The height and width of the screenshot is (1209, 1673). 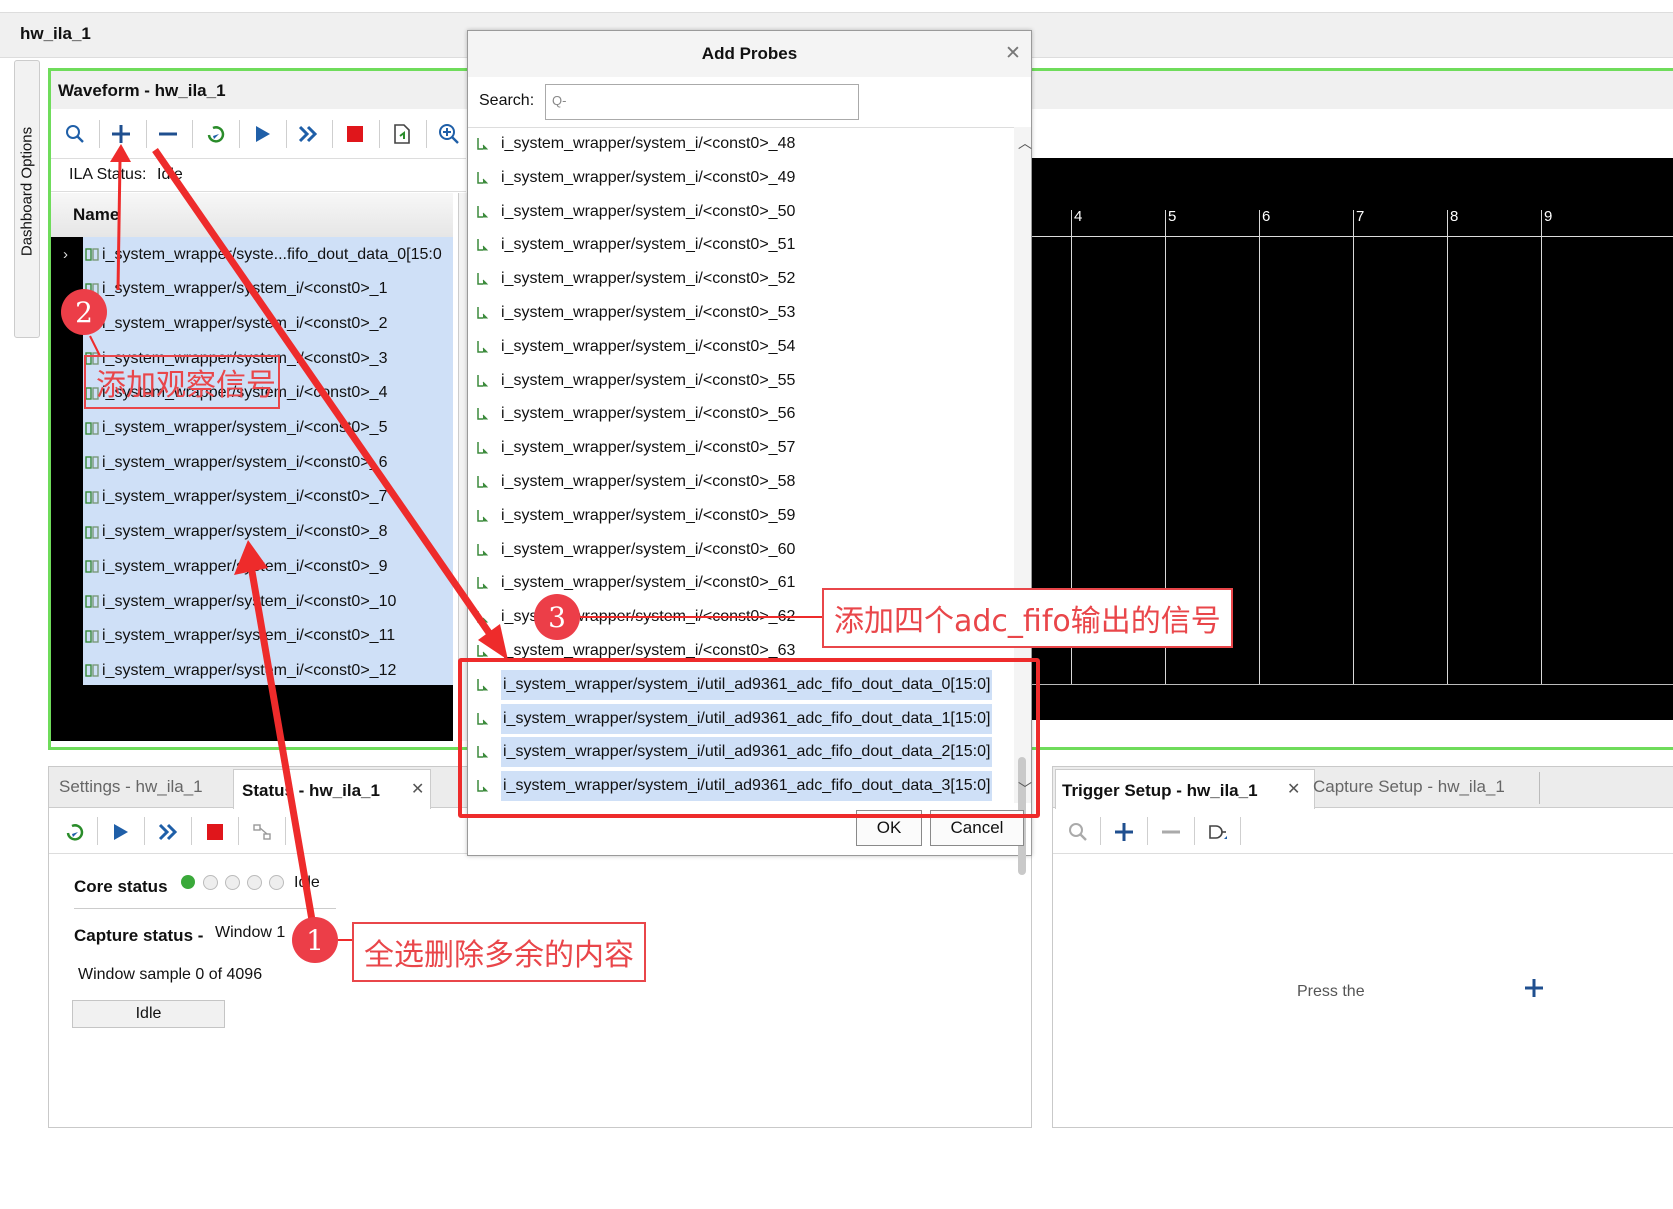 I want to click on callout-add-signals: 添加观察信号, so click(x=182, y=382).